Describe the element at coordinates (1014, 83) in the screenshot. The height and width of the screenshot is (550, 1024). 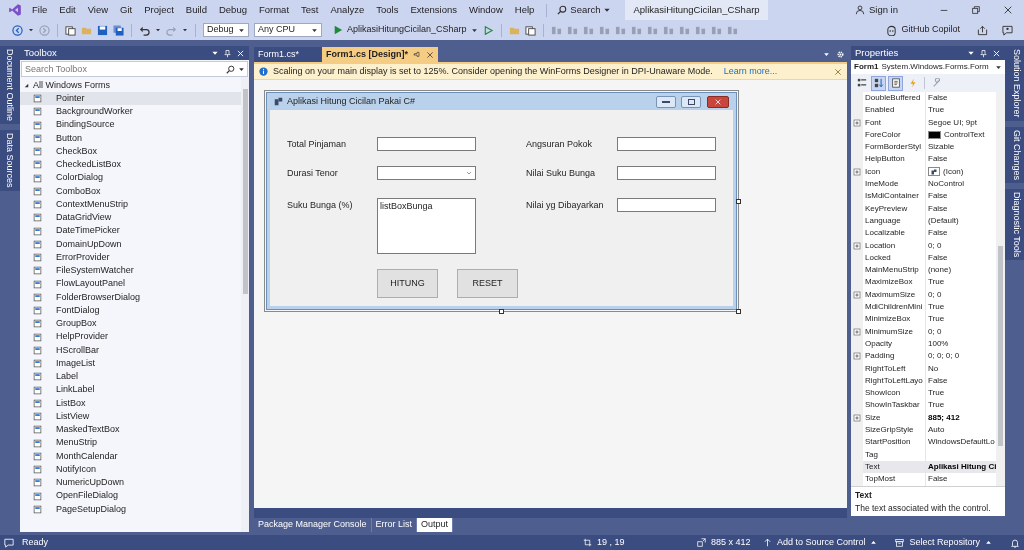
I see `side-tab: Solution Explorer` at that location.